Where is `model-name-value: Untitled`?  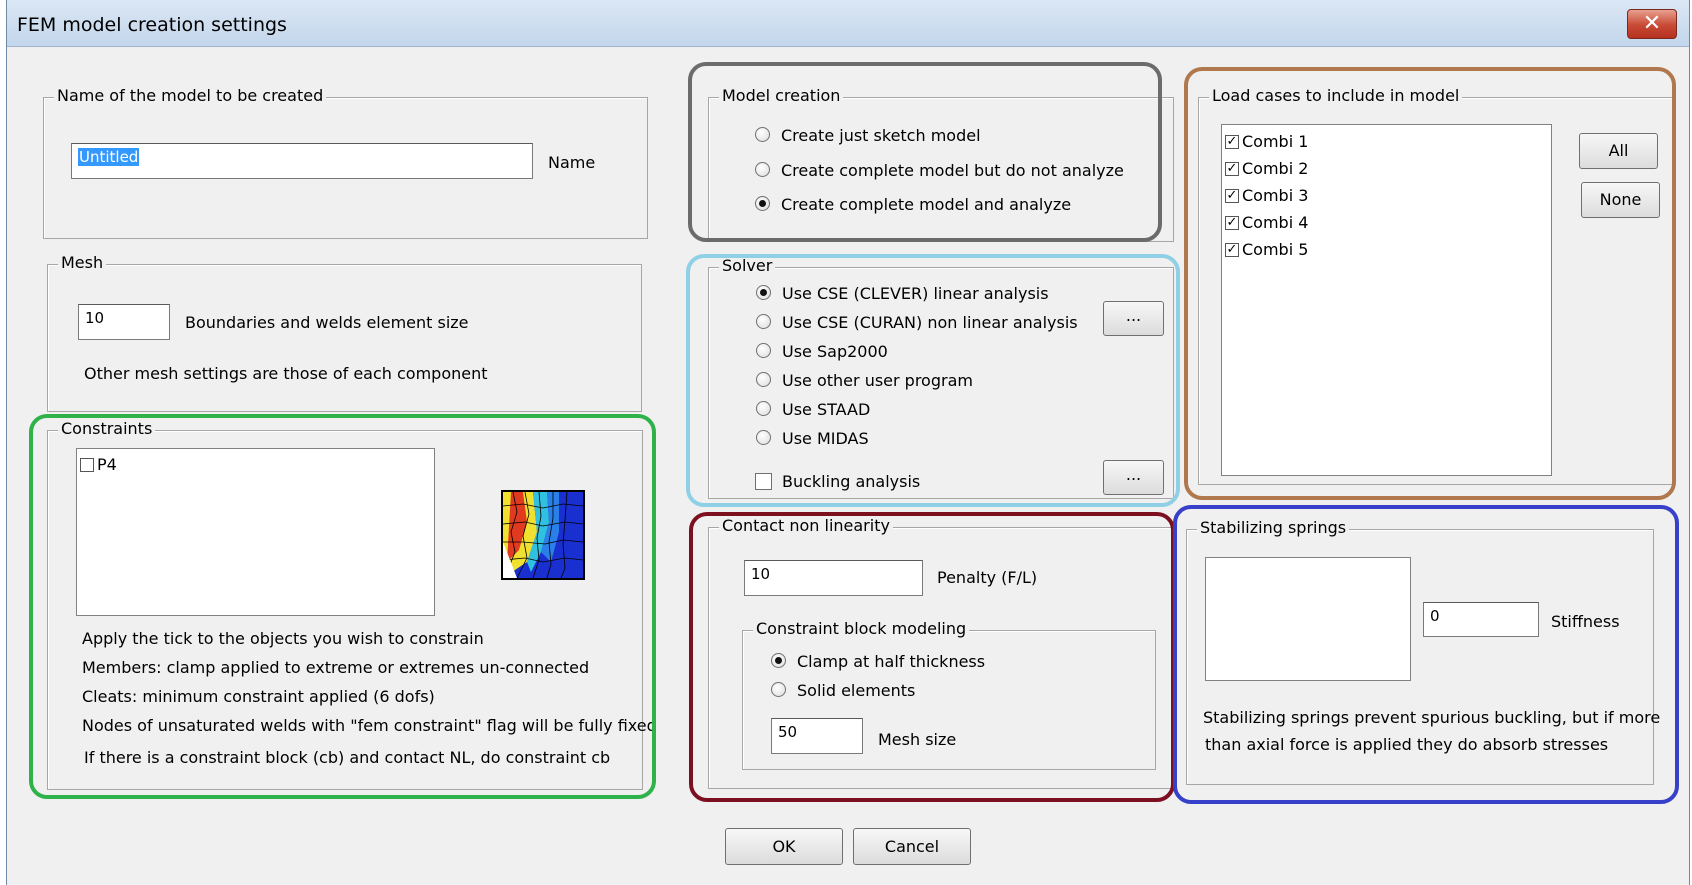
model-name-value: Untitled is located at coordinates (109, 157).